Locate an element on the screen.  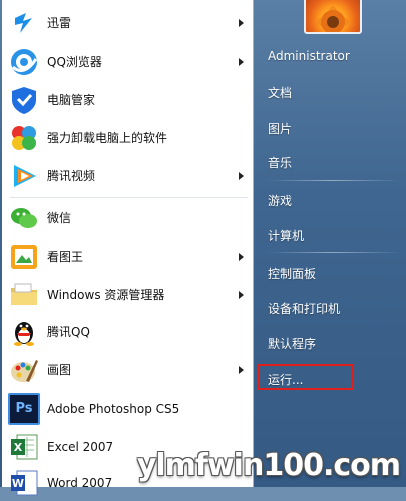
excel-icon: X is located at coordinates (24, 447).